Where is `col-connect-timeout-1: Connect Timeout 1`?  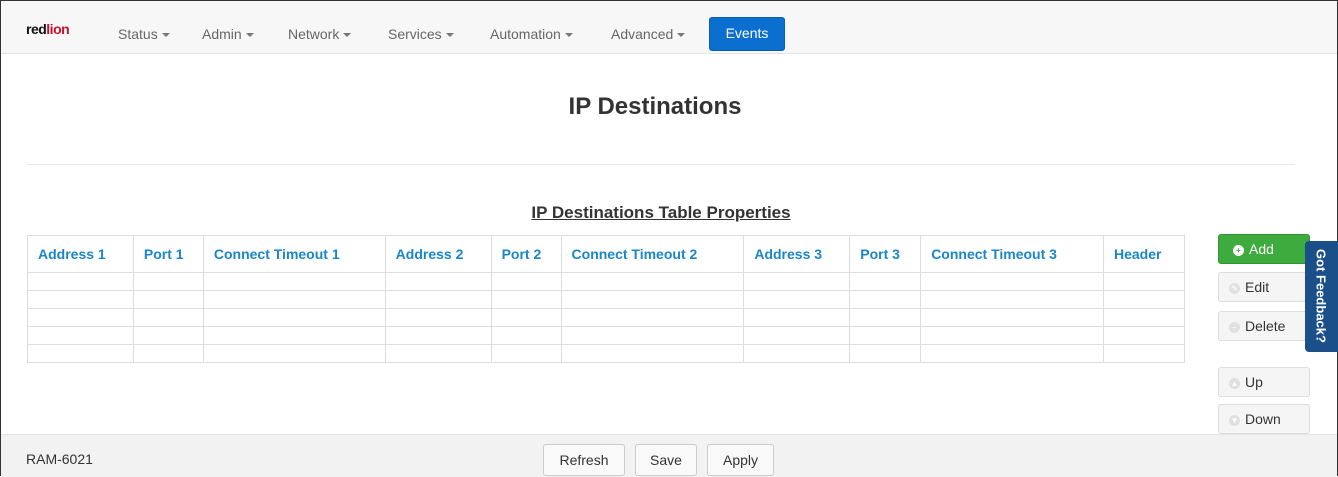 col-connect-timeout-1: Connect Timeout 1 is located at coordinates (294, 254).